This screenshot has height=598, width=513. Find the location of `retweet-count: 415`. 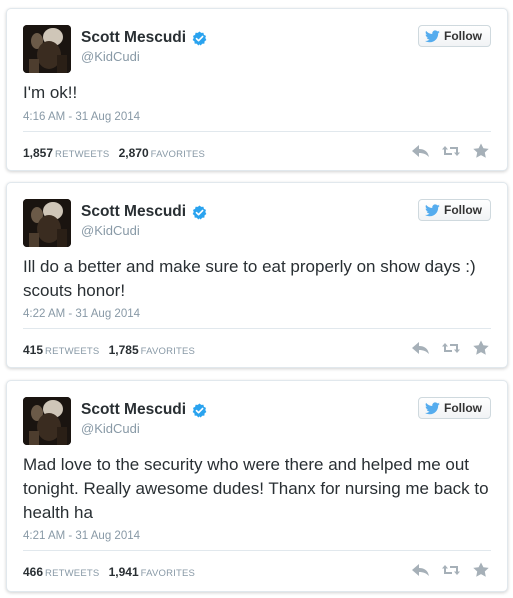

retweet-count: 415 is located at coordinates (33, 350).